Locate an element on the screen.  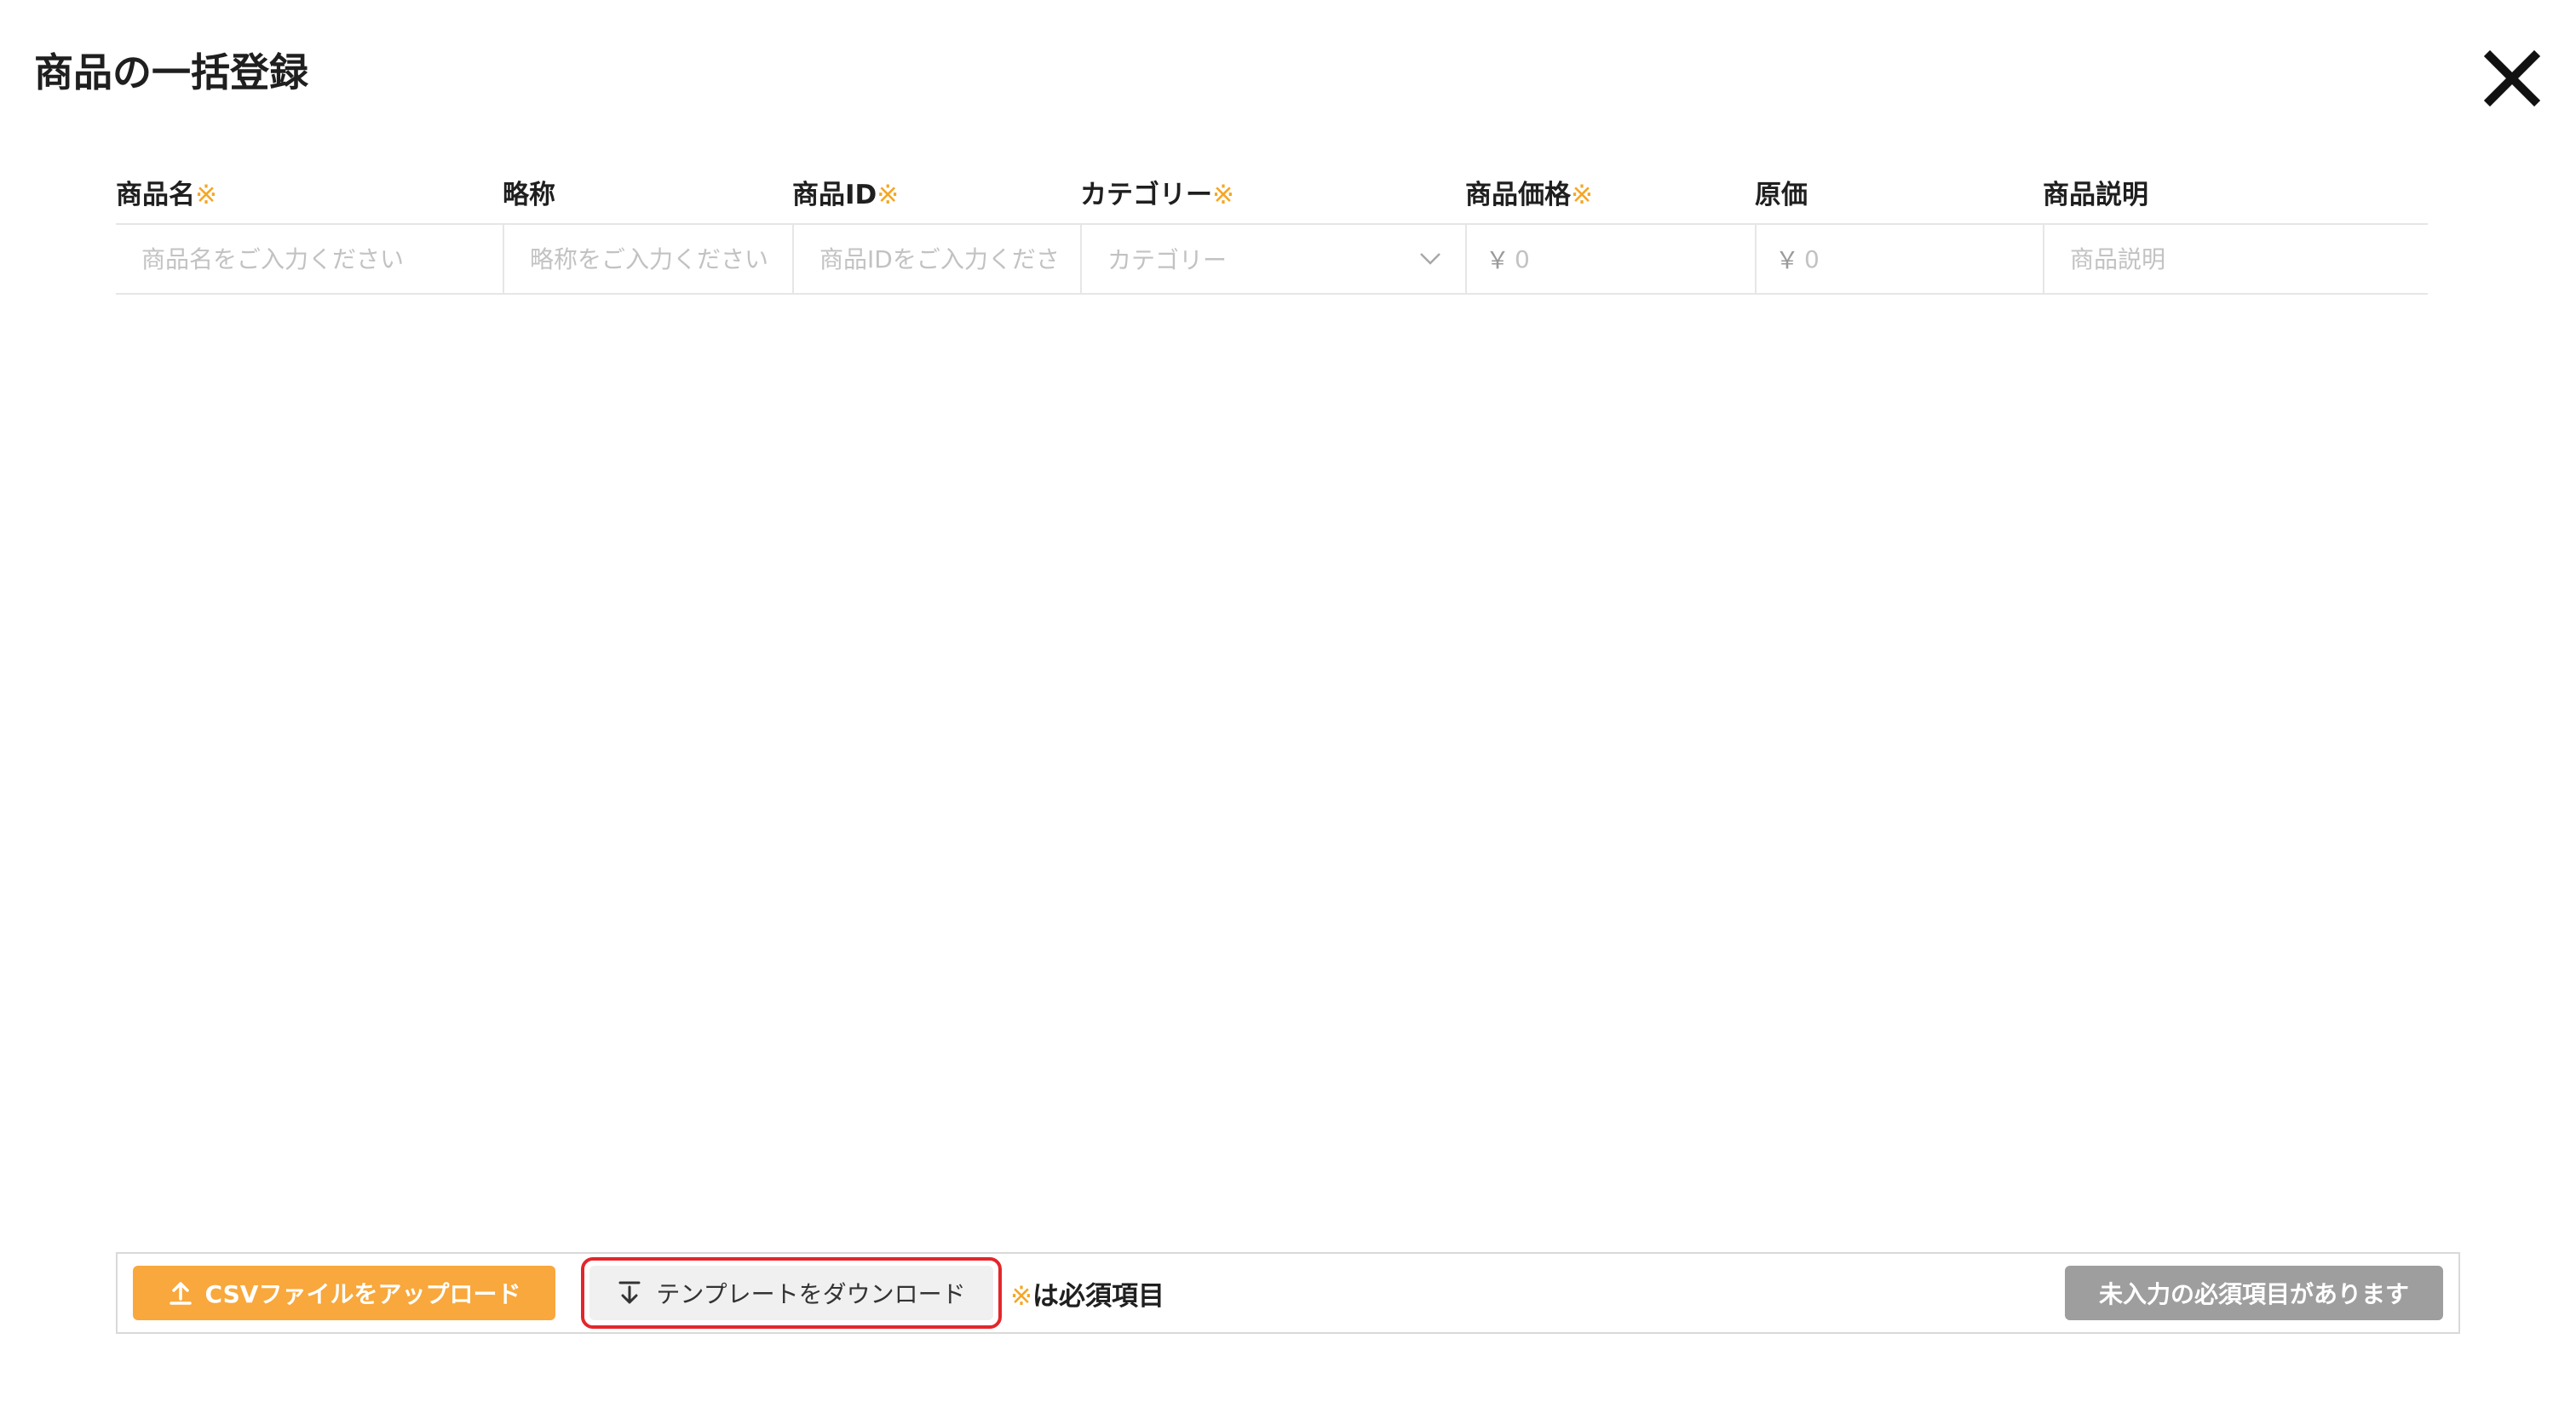
product-name-input is located at coordinates (309, 259).